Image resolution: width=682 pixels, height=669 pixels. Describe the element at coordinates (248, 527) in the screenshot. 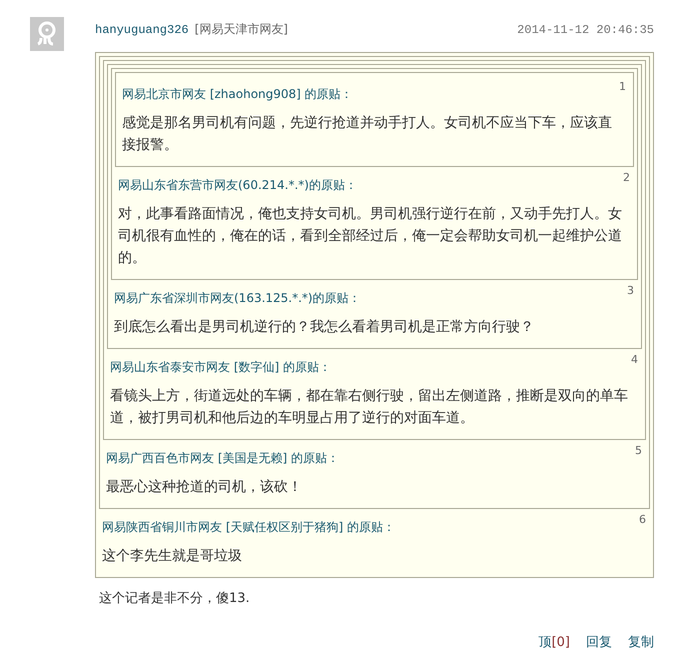

I see `quote-source: 网易陕西省铜川市网友 [天赋任权区别于猪狗] 的原贴：` at that location.